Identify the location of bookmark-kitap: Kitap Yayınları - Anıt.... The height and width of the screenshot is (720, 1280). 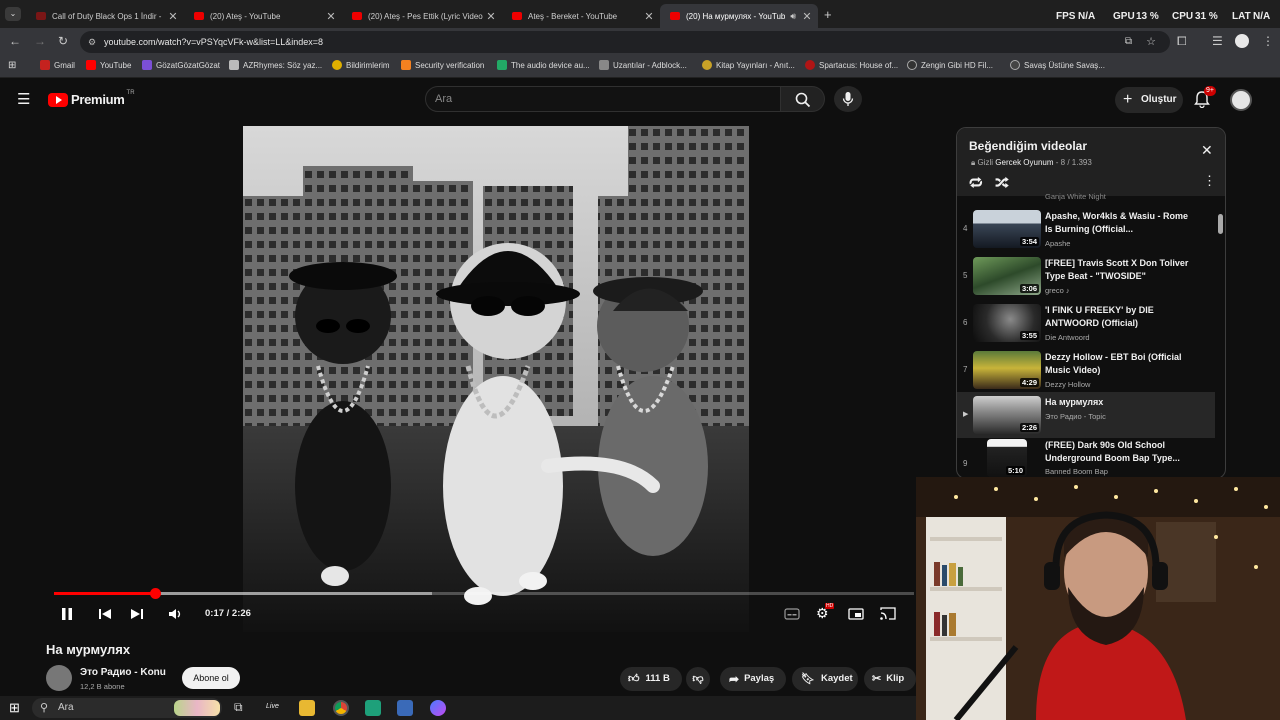
(748, 65).